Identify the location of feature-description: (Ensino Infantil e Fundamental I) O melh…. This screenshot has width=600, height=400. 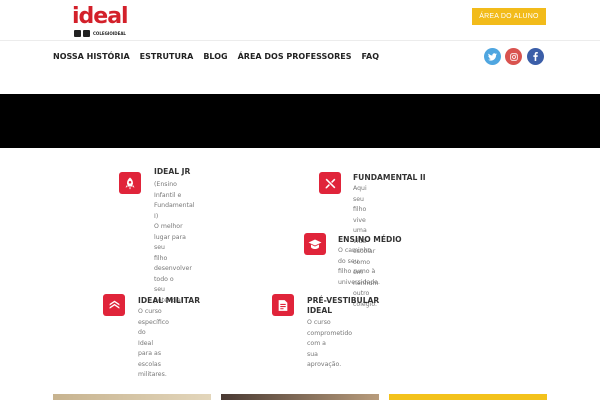
(174, 242).